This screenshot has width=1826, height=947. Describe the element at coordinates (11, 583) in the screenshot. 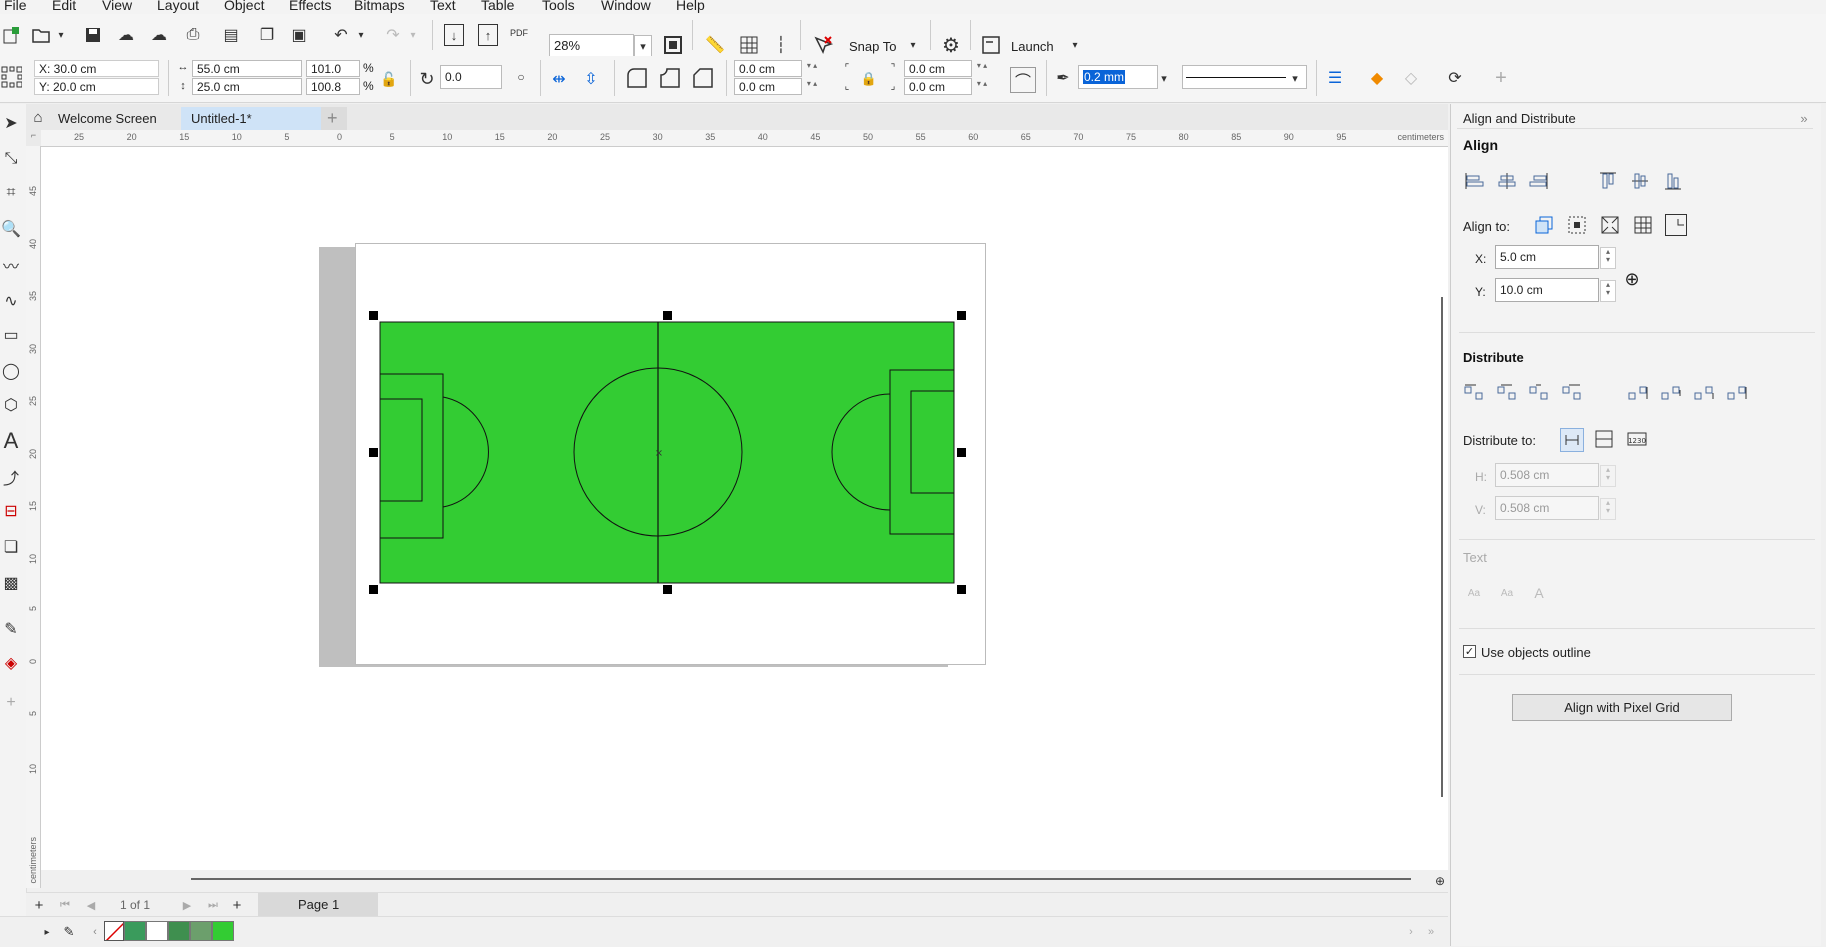

I see `transparency-tool-icon: ▩` at that location.